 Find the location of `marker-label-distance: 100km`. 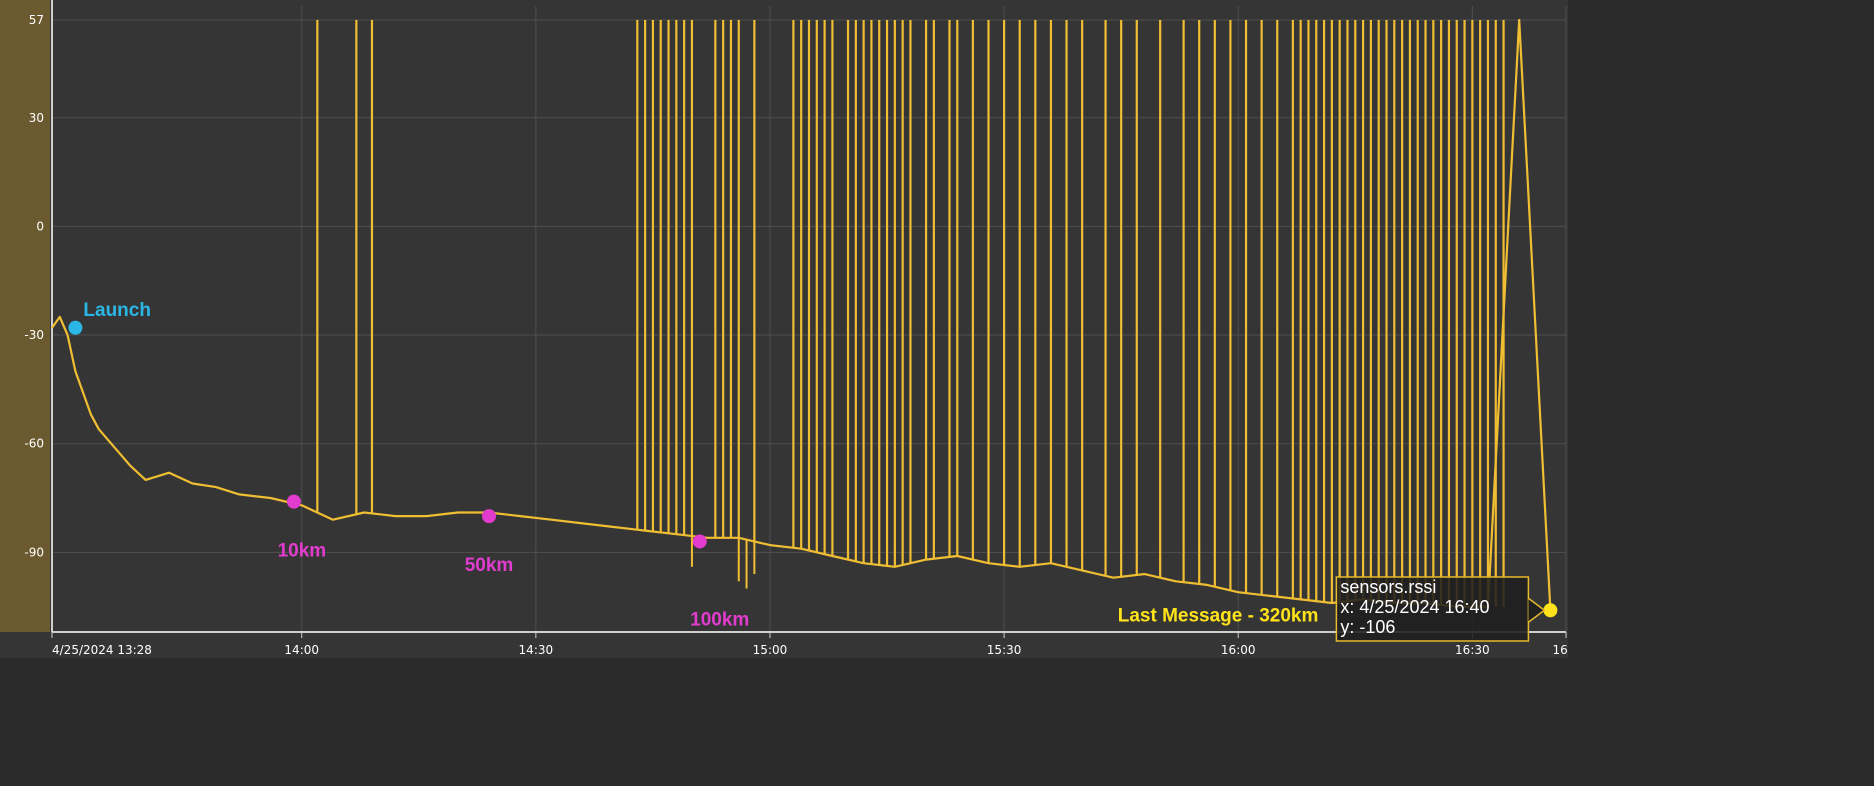

marker-label-distance: 100km is located at coordinates (719, 619).